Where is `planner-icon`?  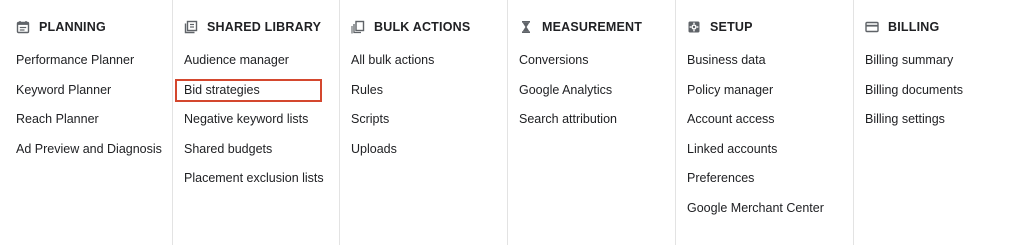 planner-icon is located at coordinates (23, 27).